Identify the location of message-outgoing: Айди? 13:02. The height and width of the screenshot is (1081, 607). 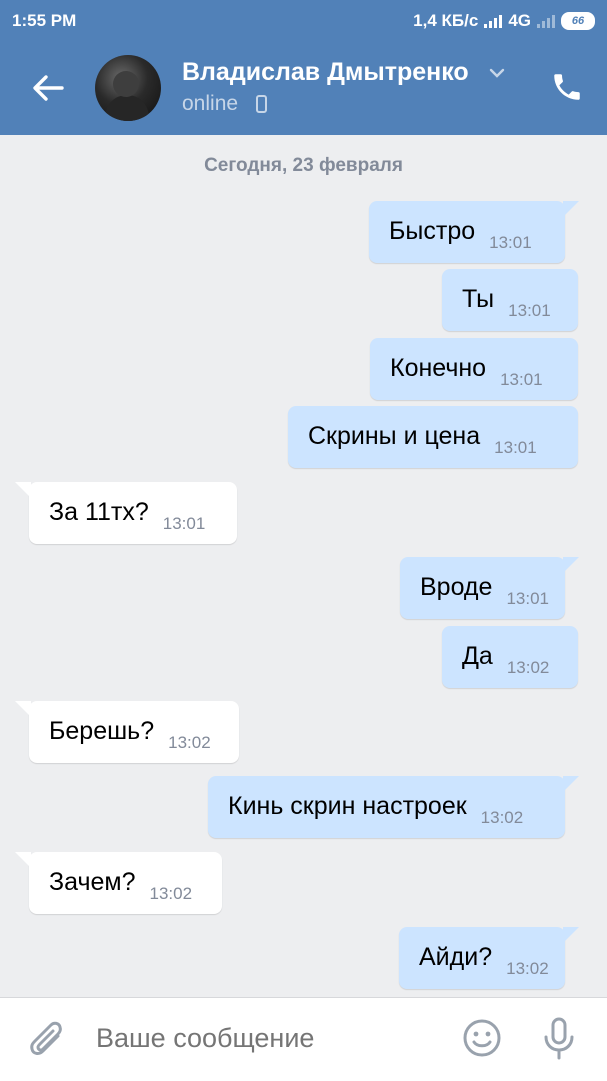
(489, 958).